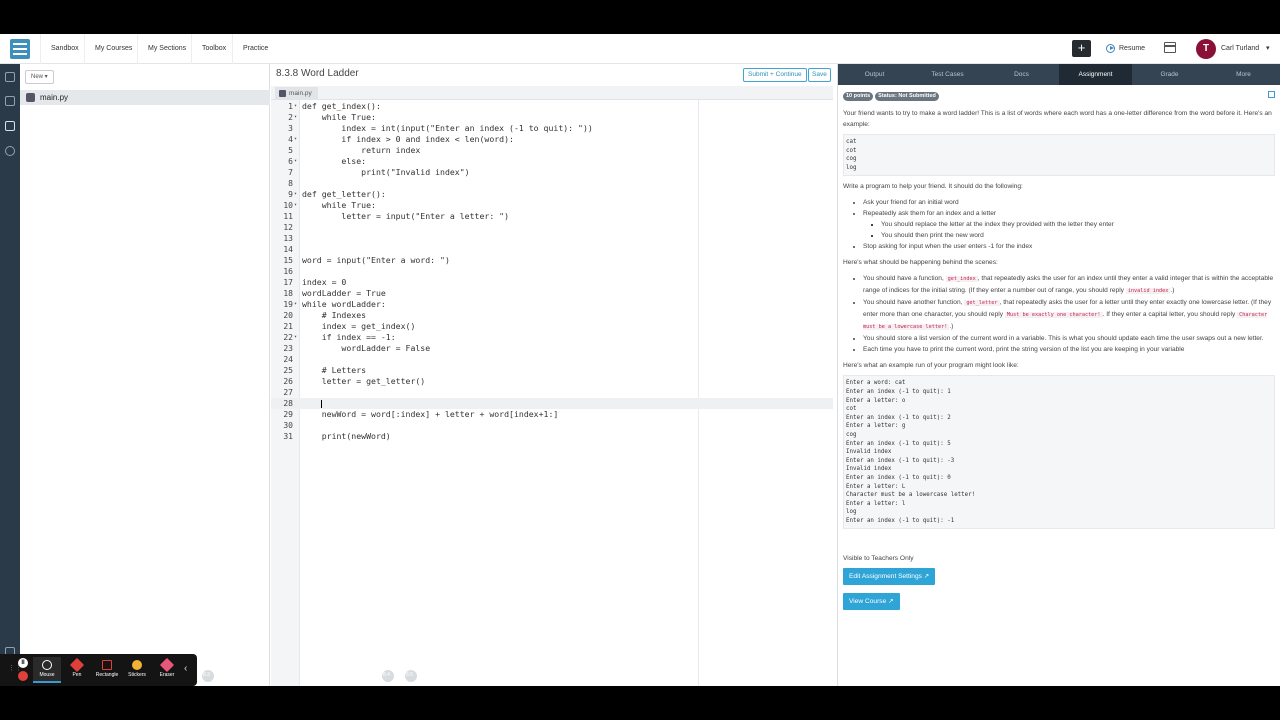 The width and height of the screenshot is (1280, 720). What do you see at coordinates (552, 161) in the screenshot?
I see `code-line: 6 ▾ else:` at bounding box center [552, 161].